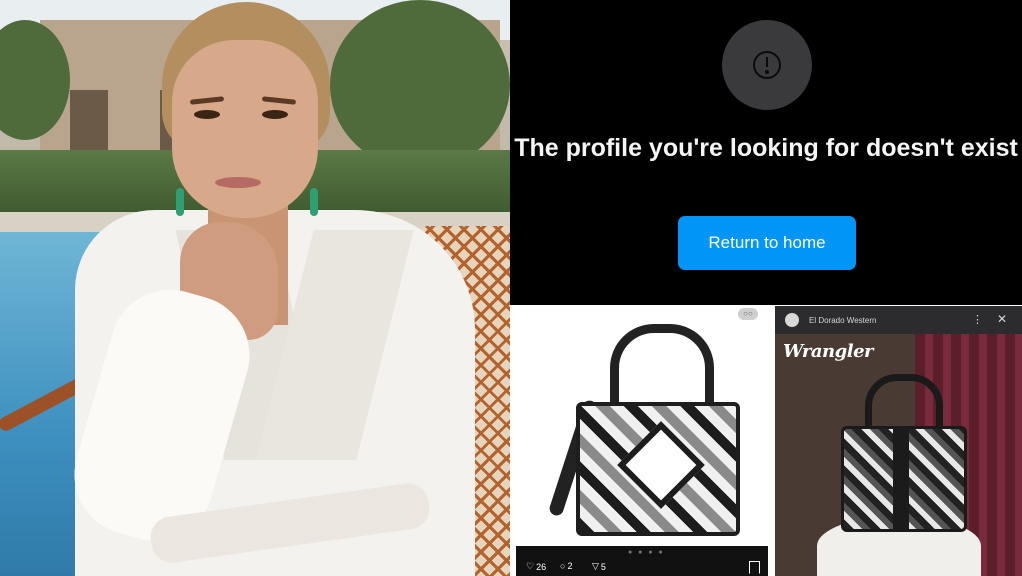 This screenshot has height=576, width=1022. What do you see at coordinates (1002, 319) in the screenshot?
I see `close-icon: ✕` at bounding box center [1002, 319].